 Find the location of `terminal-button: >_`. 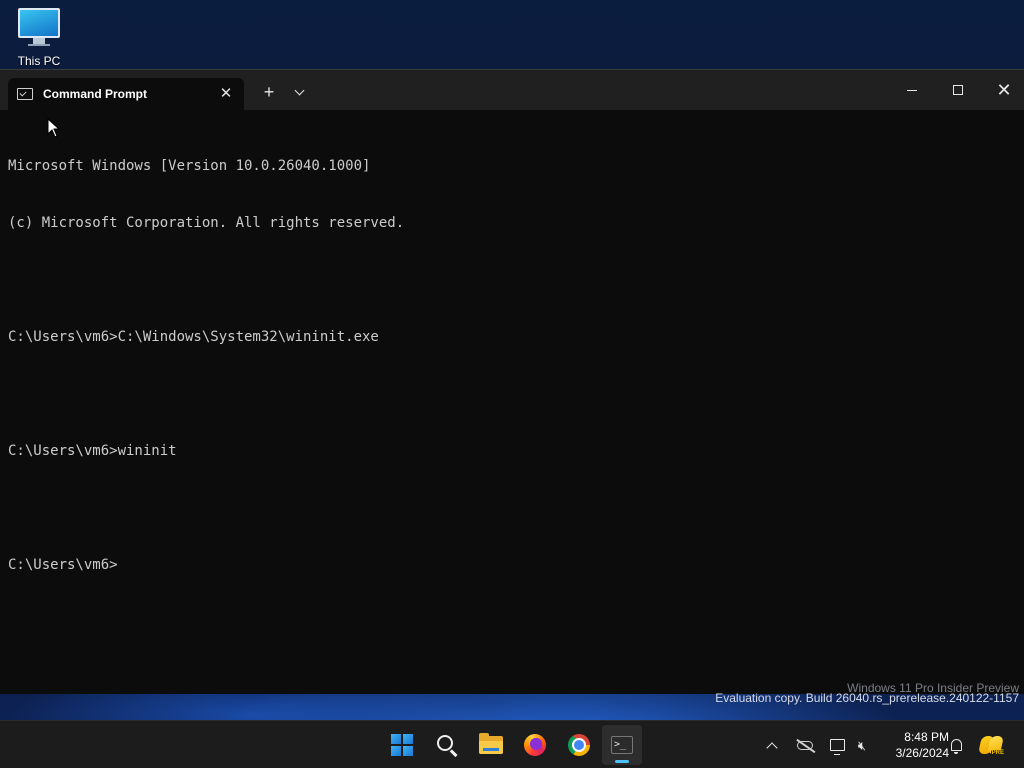

terminal-button: >_ is located at coordinates (622, 745).